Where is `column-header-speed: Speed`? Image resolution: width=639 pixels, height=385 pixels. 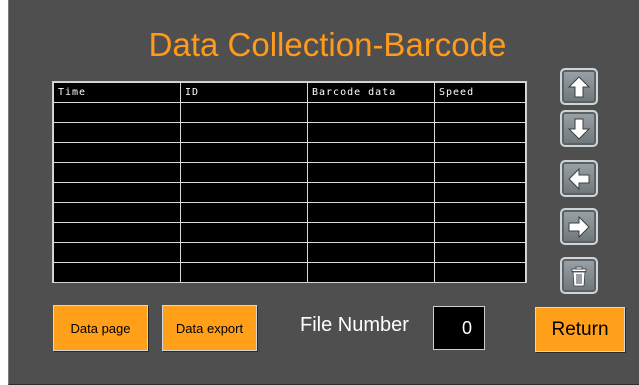
column-header-speed: Speed is located at coordinates (480, 92).